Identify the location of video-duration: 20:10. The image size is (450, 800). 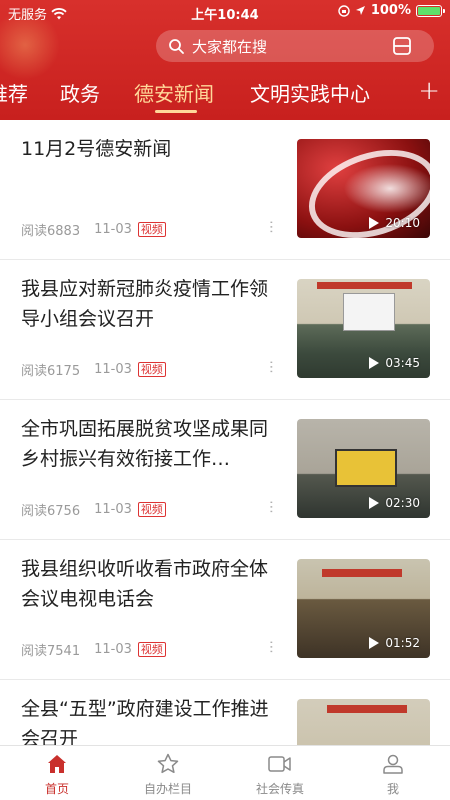
(394, 223).